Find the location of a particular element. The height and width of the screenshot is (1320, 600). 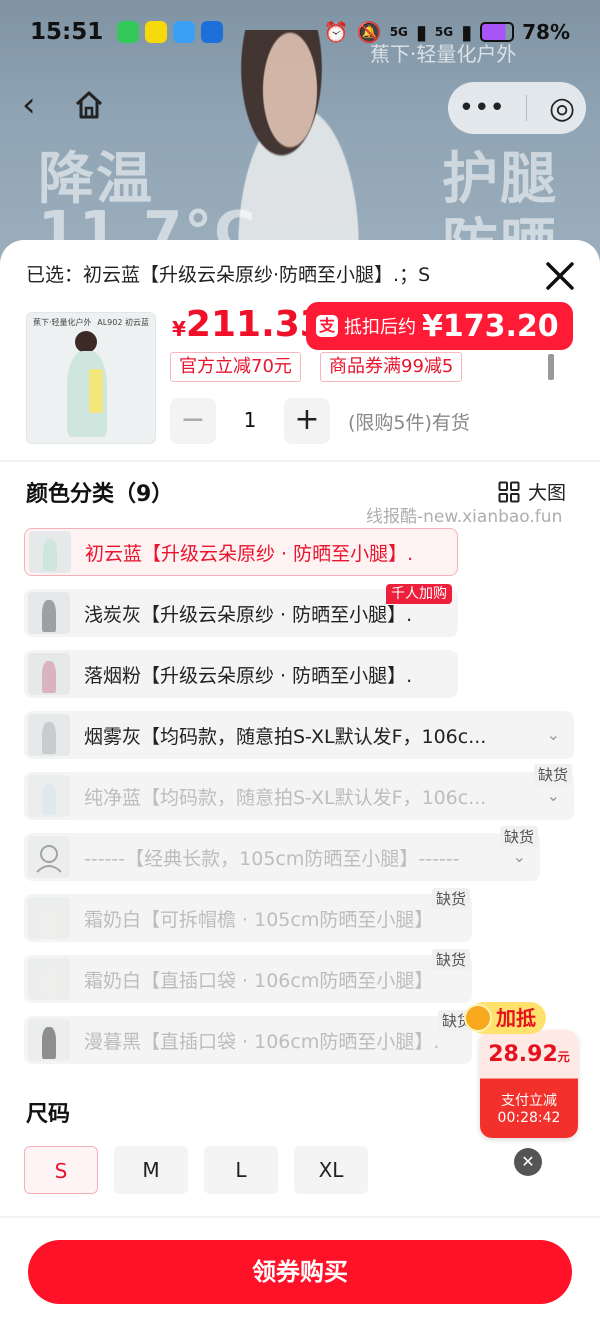

color-option-7: 霜奶白【可拆帽檐 · 105cm防晒至小腿】 is located at coordinates (248, 918).